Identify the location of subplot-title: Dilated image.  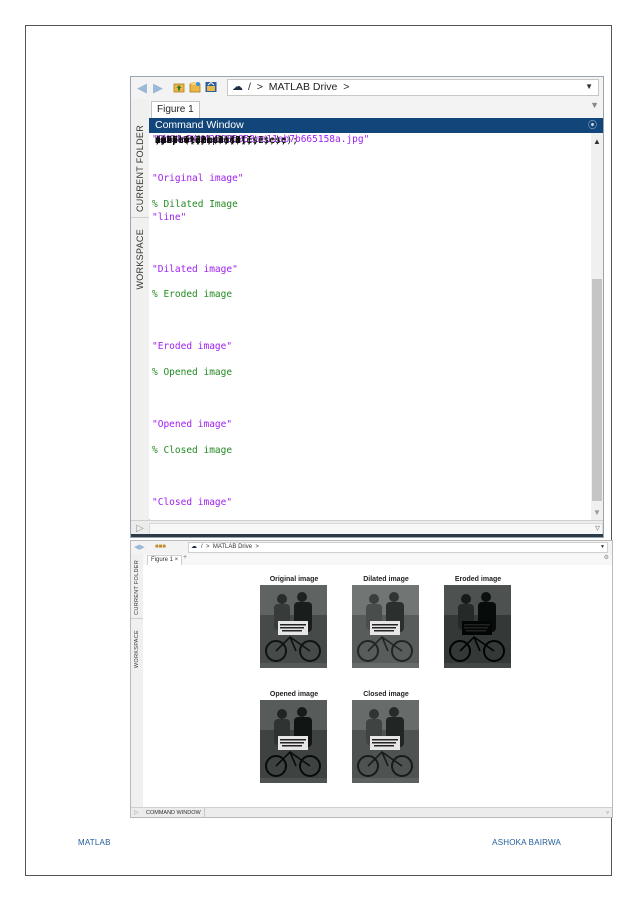
(386, 579).